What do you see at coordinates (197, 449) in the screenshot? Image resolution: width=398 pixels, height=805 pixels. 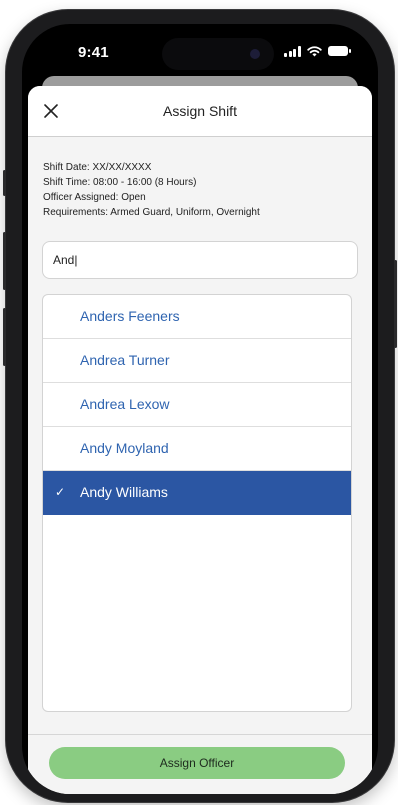 I see `list-item-andy-moyland: ✓ Andy Moyland` at bounding box center [197, 449].